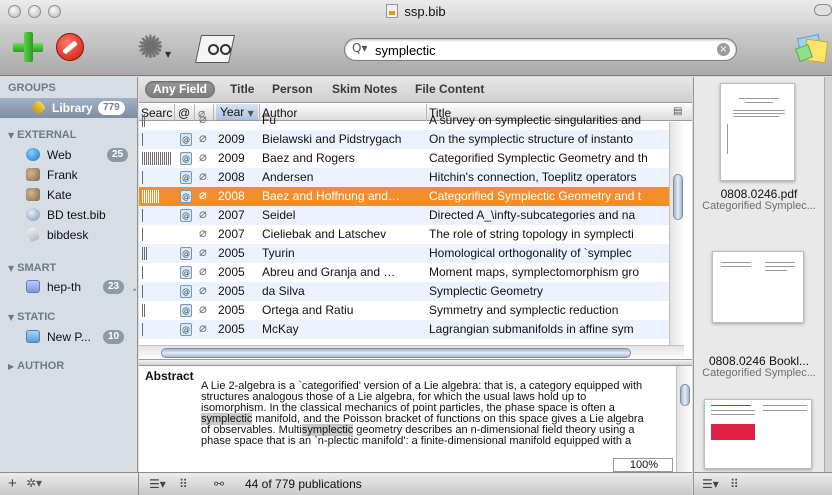  Describe the element at coordinates (32, 268) in the screenshot. I see `smart-header: ▼ SMART` at that location.